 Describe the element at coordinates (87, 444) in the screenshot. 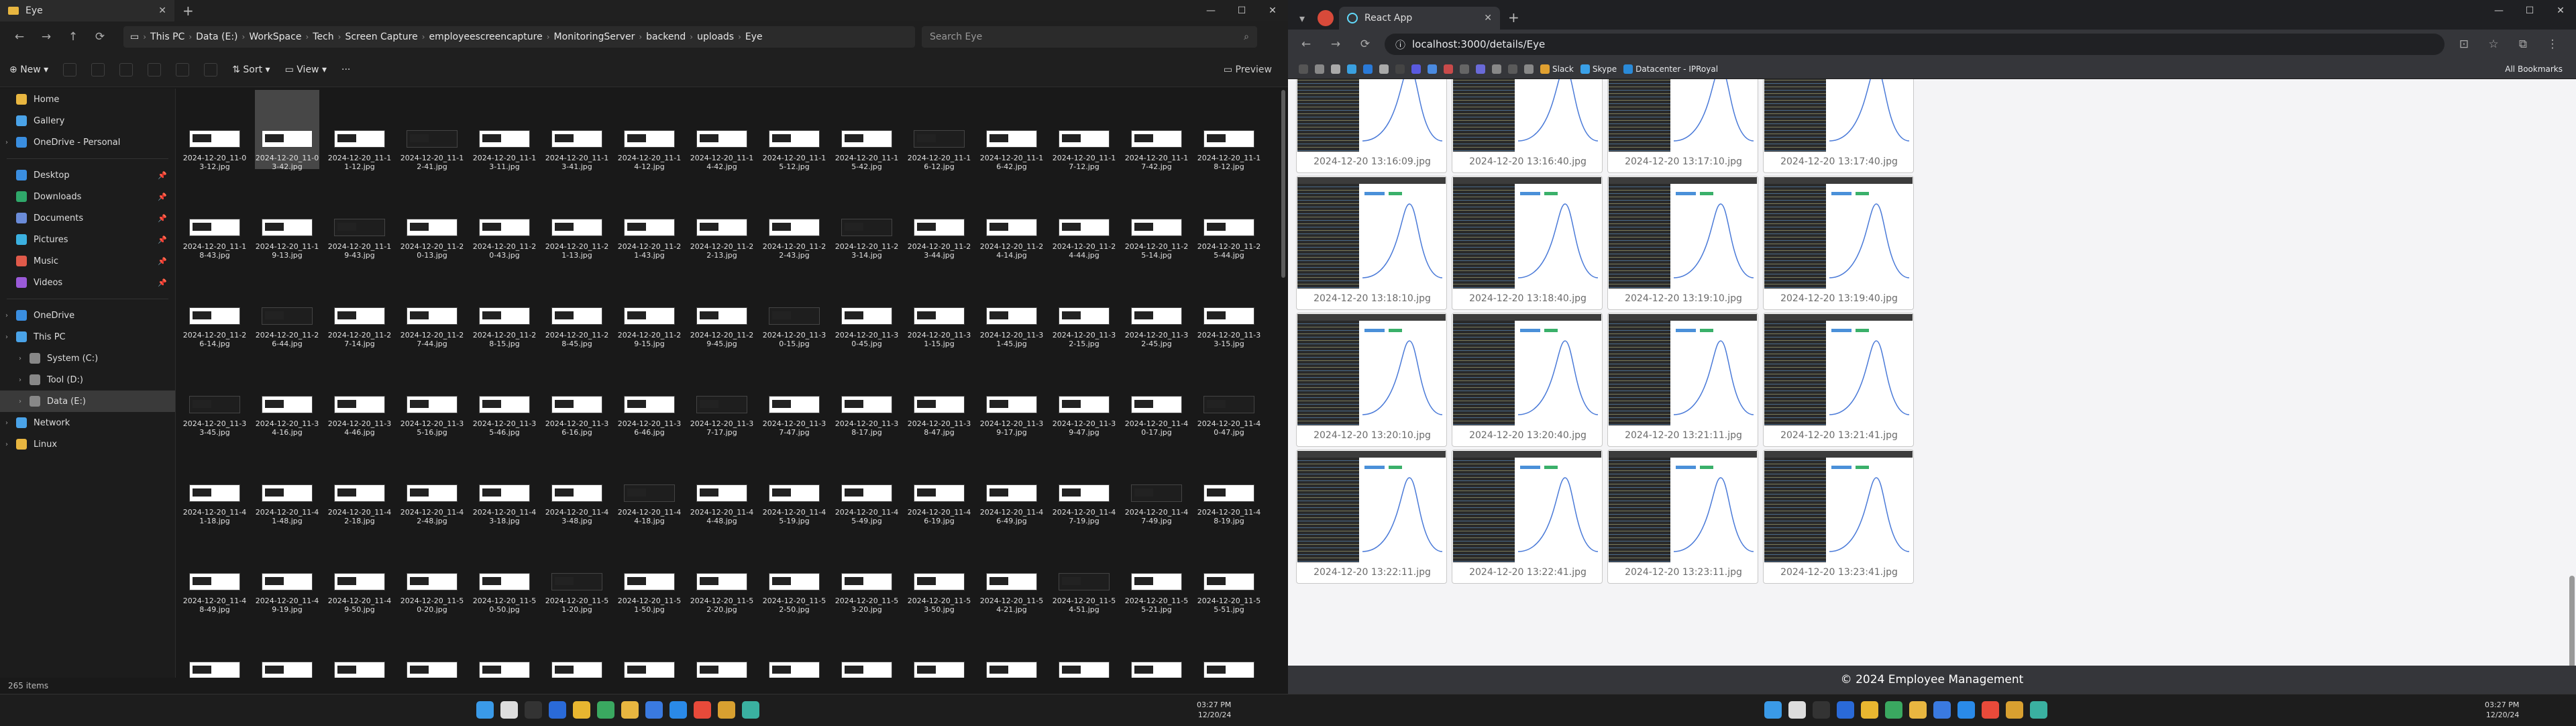

I see `sidebar-item: › Linux` at that location.